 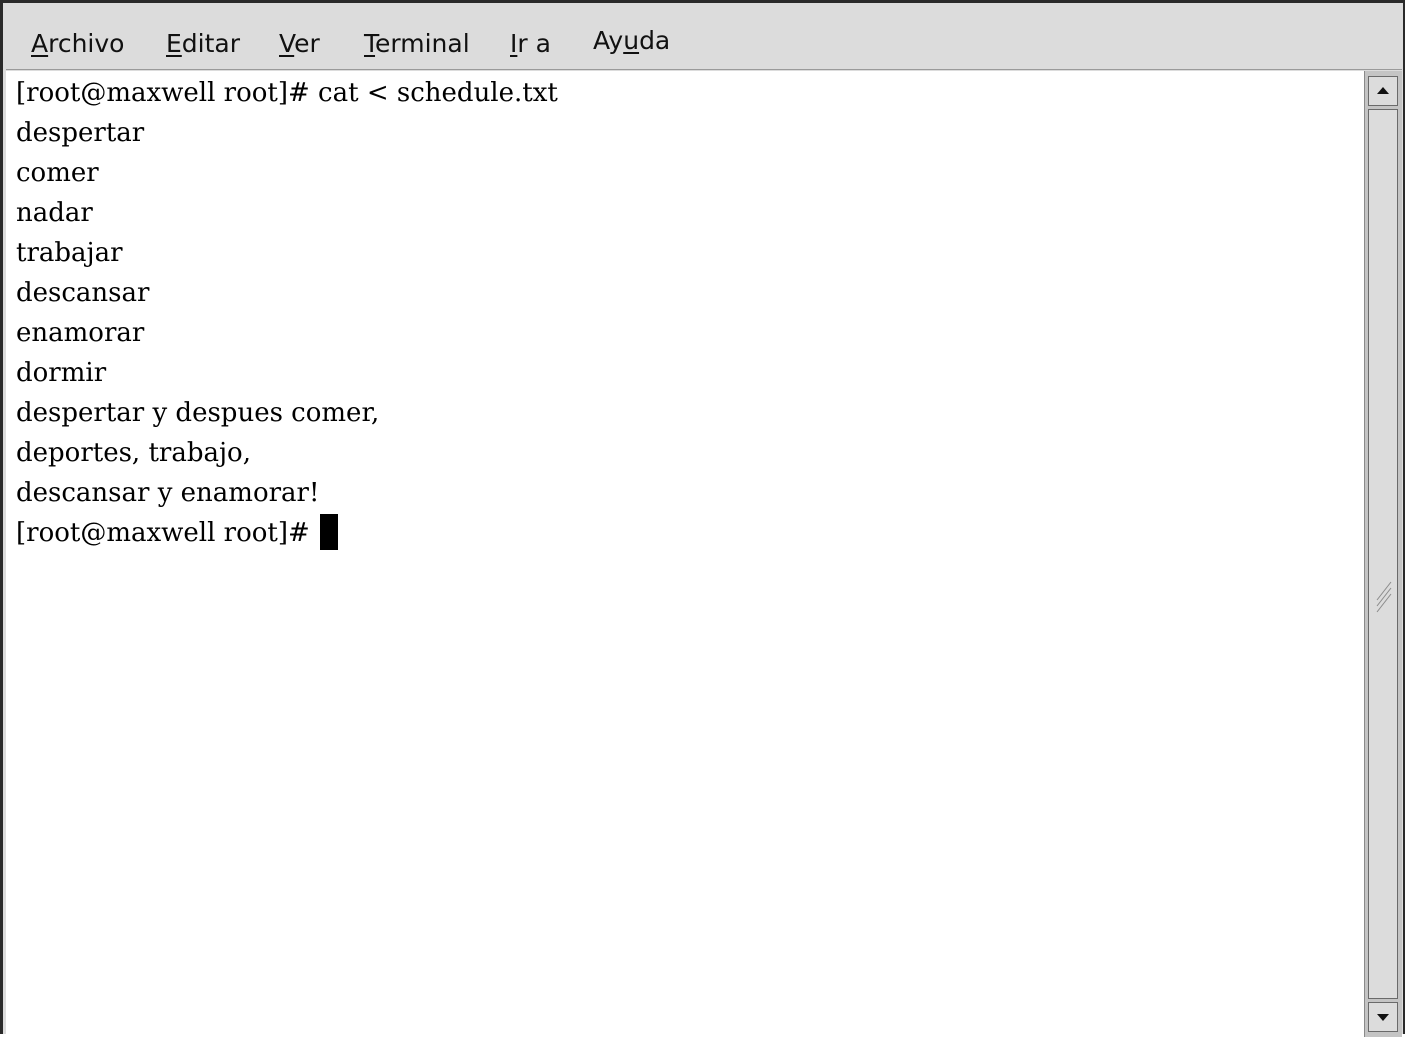 What do you see at coordinates (83, 293) in the screenshot?
I see `terminal-line: descansar` at bounding box center [83, 293].